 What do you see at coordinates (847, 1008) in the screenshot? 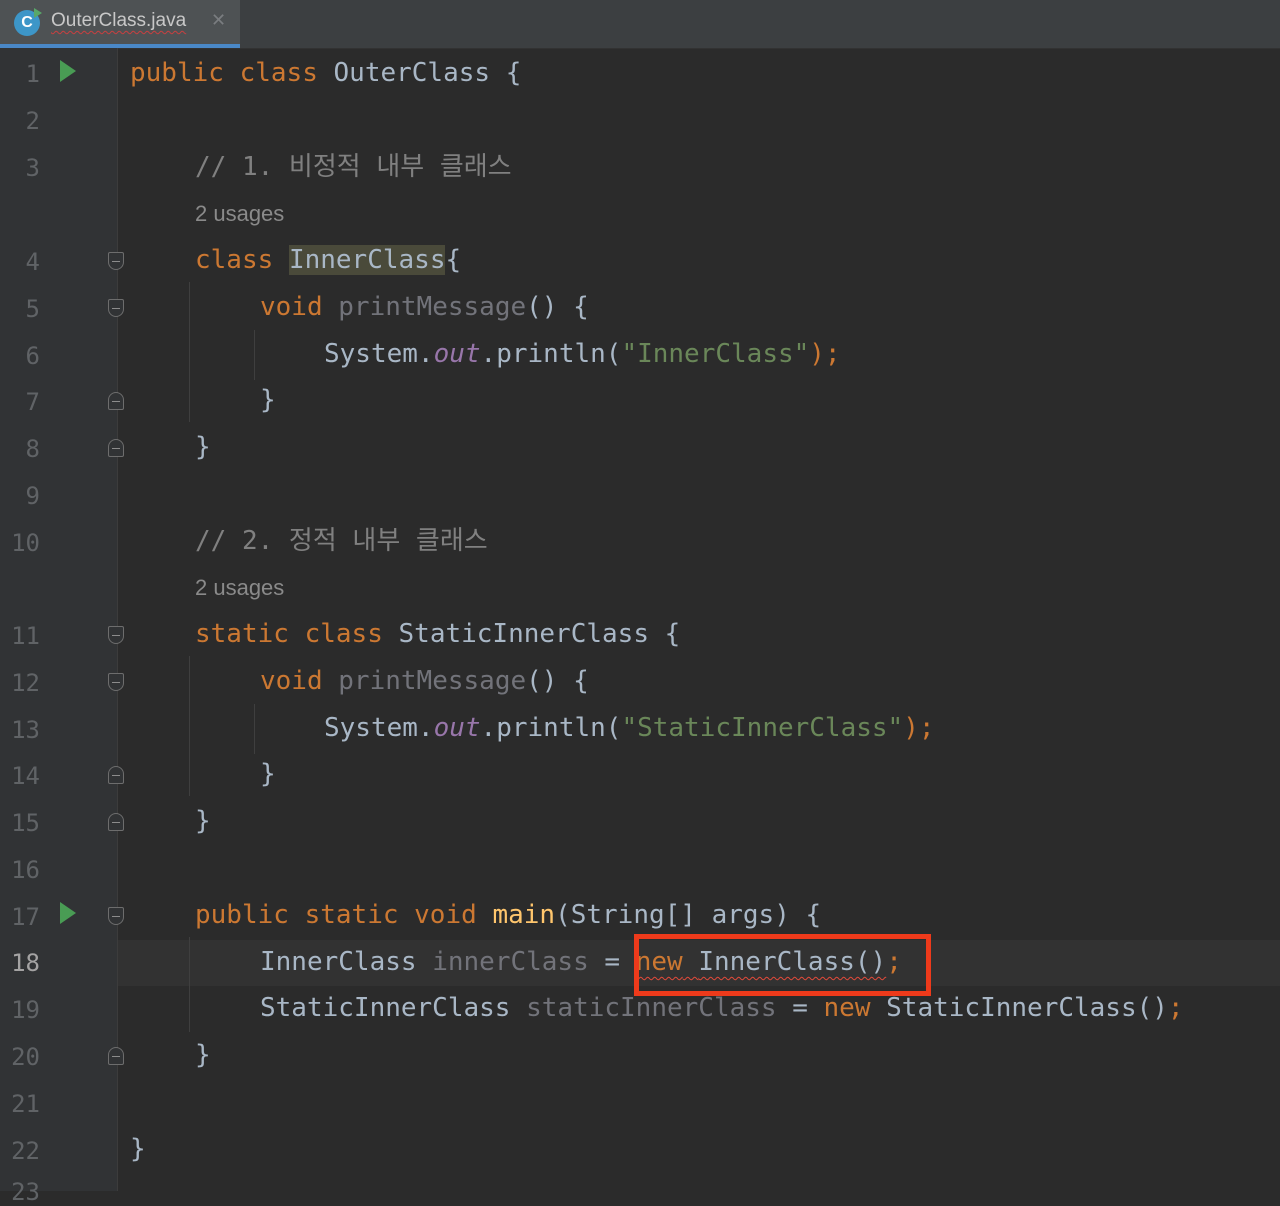
I see `keyword-new: new` at bounding box center [847, 1008].